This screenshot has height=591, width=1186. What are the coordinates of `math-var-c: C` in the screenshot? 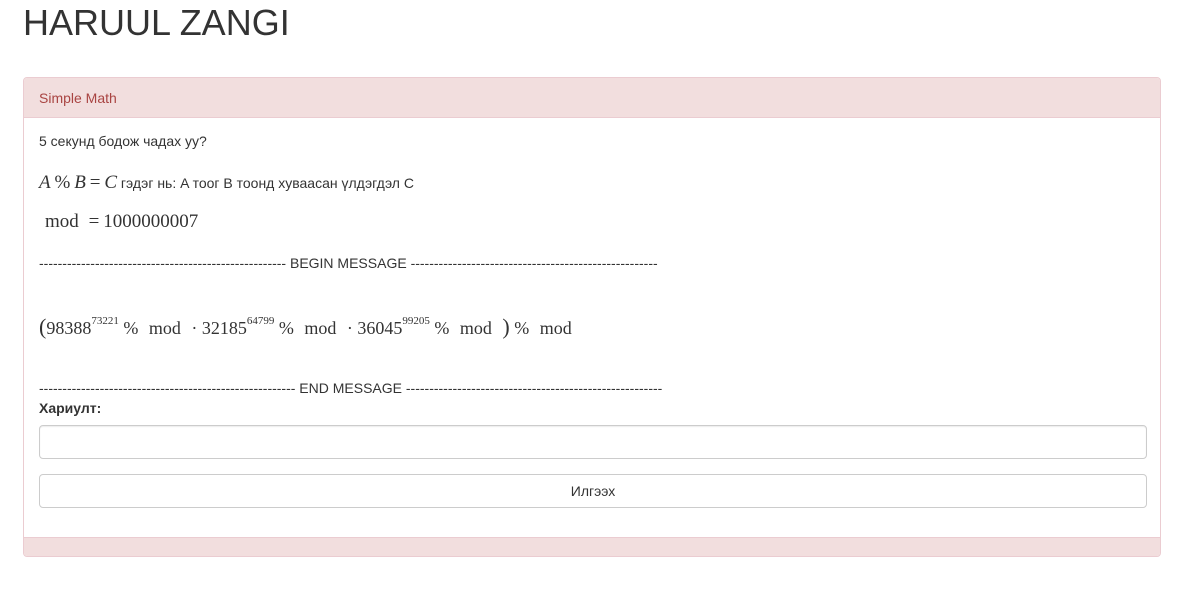 It's located at (111, 182).